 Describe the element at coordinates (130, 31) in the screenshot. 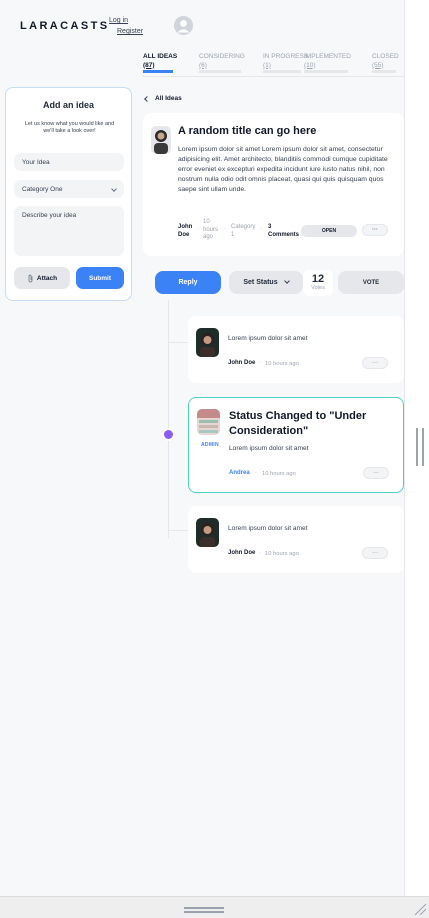

I see `register-link: Register` at that location.